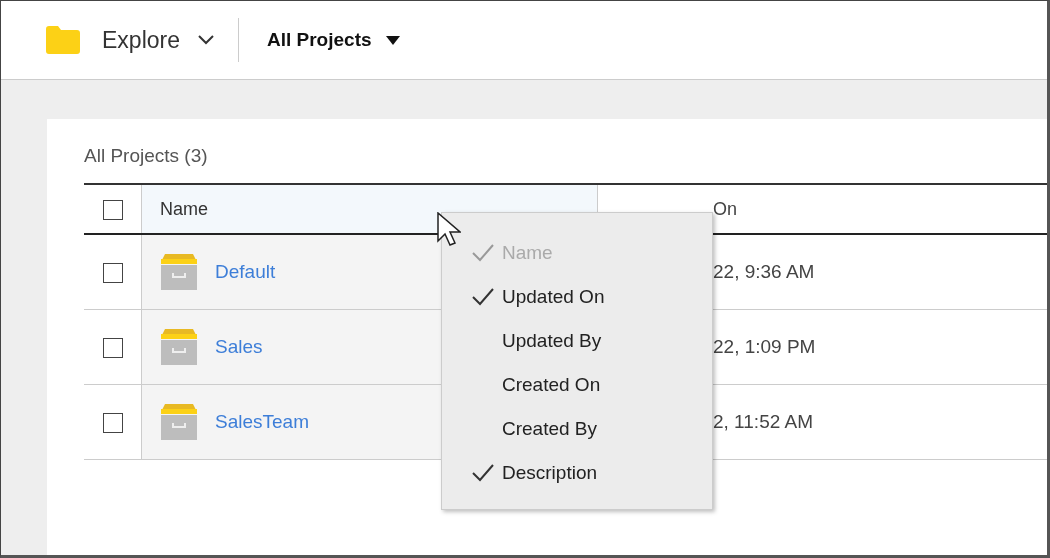 The image size is (1050, 558). Describe the element at coordinates (262, 422) in the screenshot. I see `project-link: SalesTeam` at that location.